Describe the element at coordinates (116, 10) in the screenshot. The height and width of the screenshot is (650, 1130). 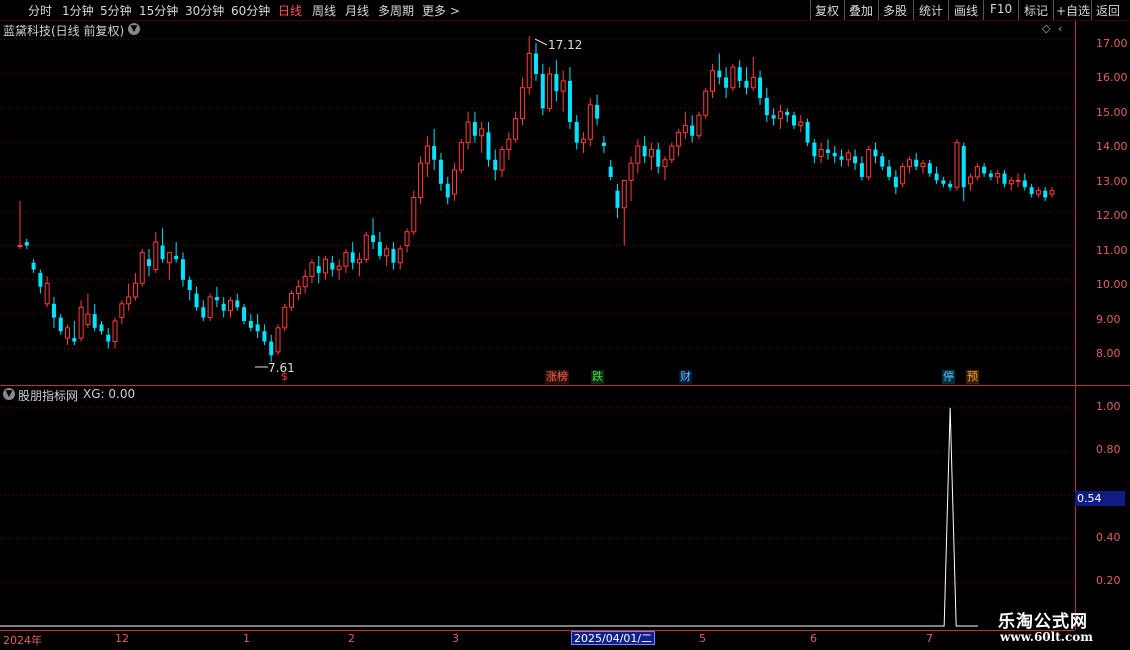
I see `period-tab-5min: 5分钟` at that location.